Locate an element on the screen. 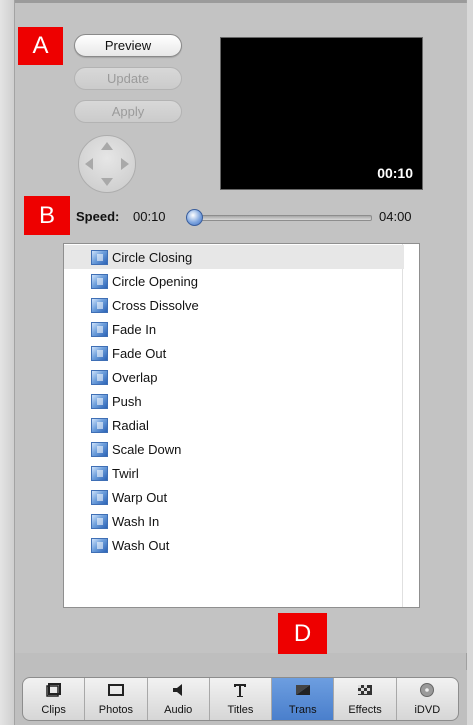 Image resolution: width=473 pixels, height=725 pixels. toolbar-button-label: Audio is located at coordinates (178, 710).